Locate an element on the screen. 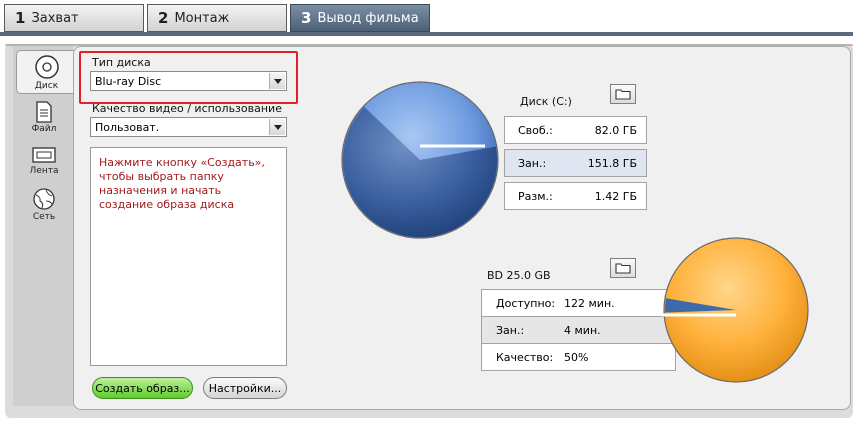 The height and width of the screenshot is (423, 853). target-available-label: Доступно: is located at coordinates (526, 303).